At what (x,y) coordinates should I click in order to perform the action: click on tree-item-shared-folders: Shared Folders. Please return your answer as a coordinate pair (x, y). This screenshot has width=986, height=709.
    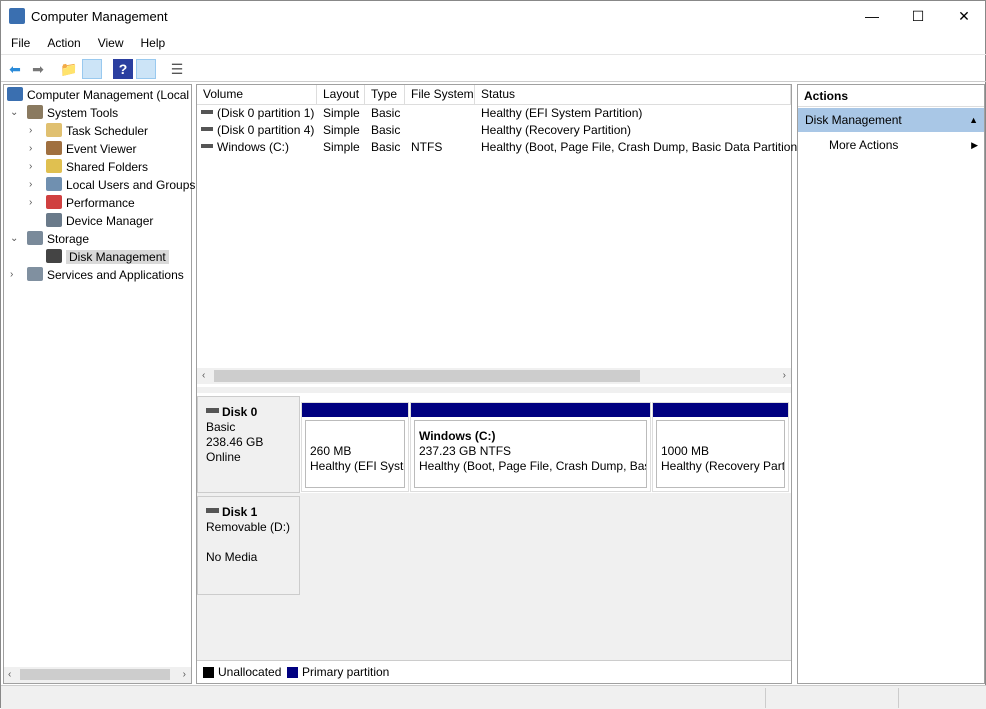
    Looking at the image, I should click on (97, 167).